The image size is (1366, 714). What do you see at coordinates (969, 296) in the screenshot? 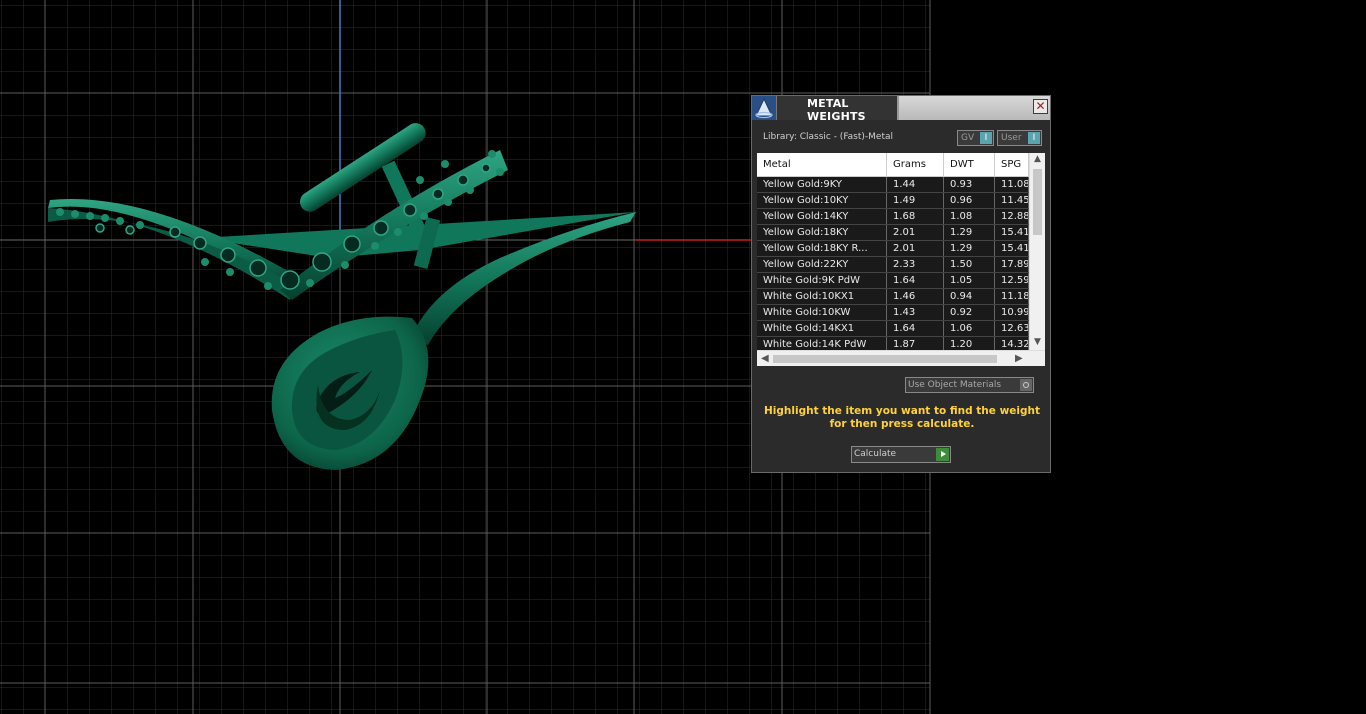
I see `cell-dwt: 0.94` at bounding box center [969, 296].